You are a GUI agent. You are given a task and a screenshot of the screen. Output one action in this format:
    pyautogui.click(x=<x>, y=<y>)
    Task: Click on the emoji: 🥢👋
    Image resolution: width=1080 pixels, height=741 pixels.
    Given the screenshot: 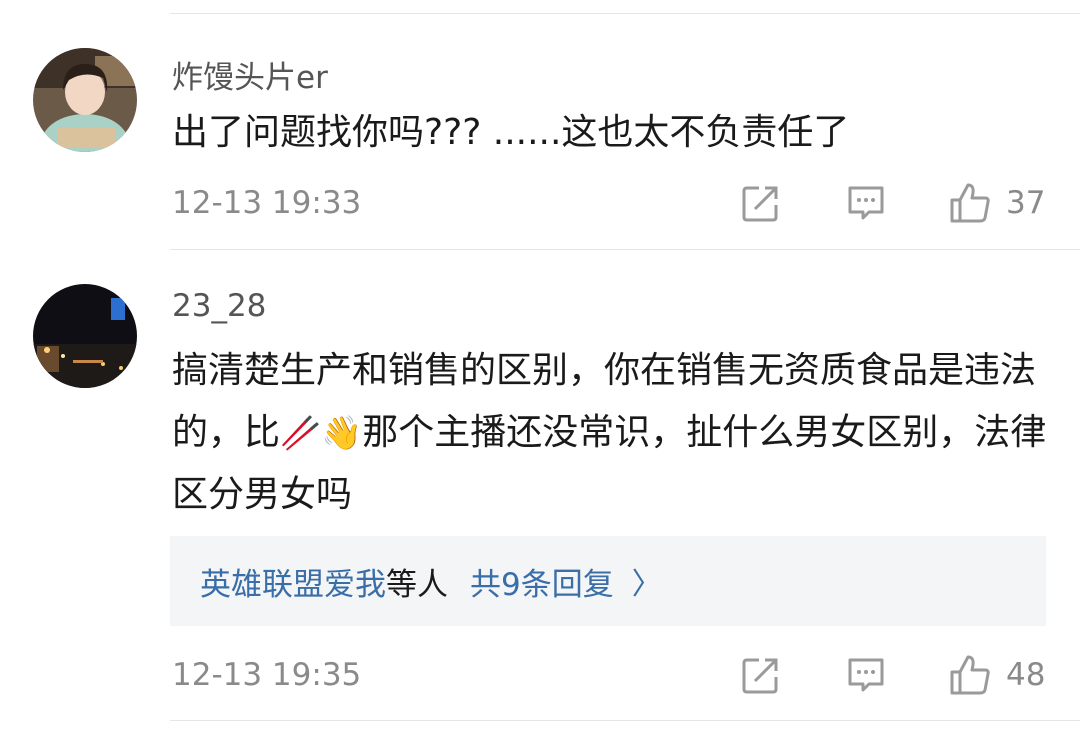 What is the action you would take?
    pyautogui.click(x=321, y=432)
    